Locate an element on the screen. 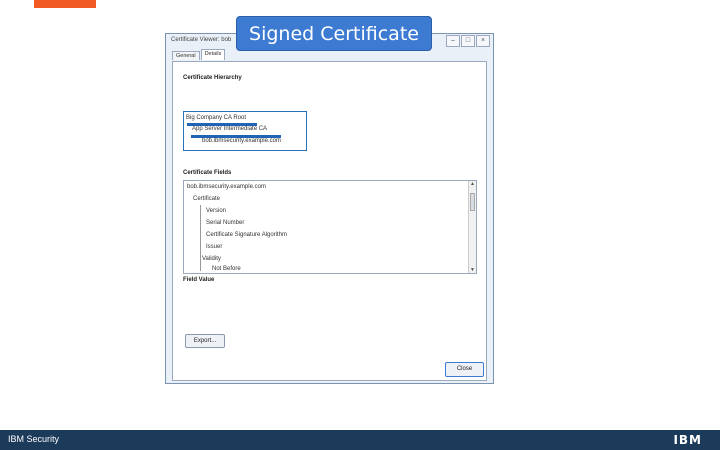 The width and height of the screenshot is (720, 450). field-item: Certificate Signature Algorithm is located at coordinates (246, 235).